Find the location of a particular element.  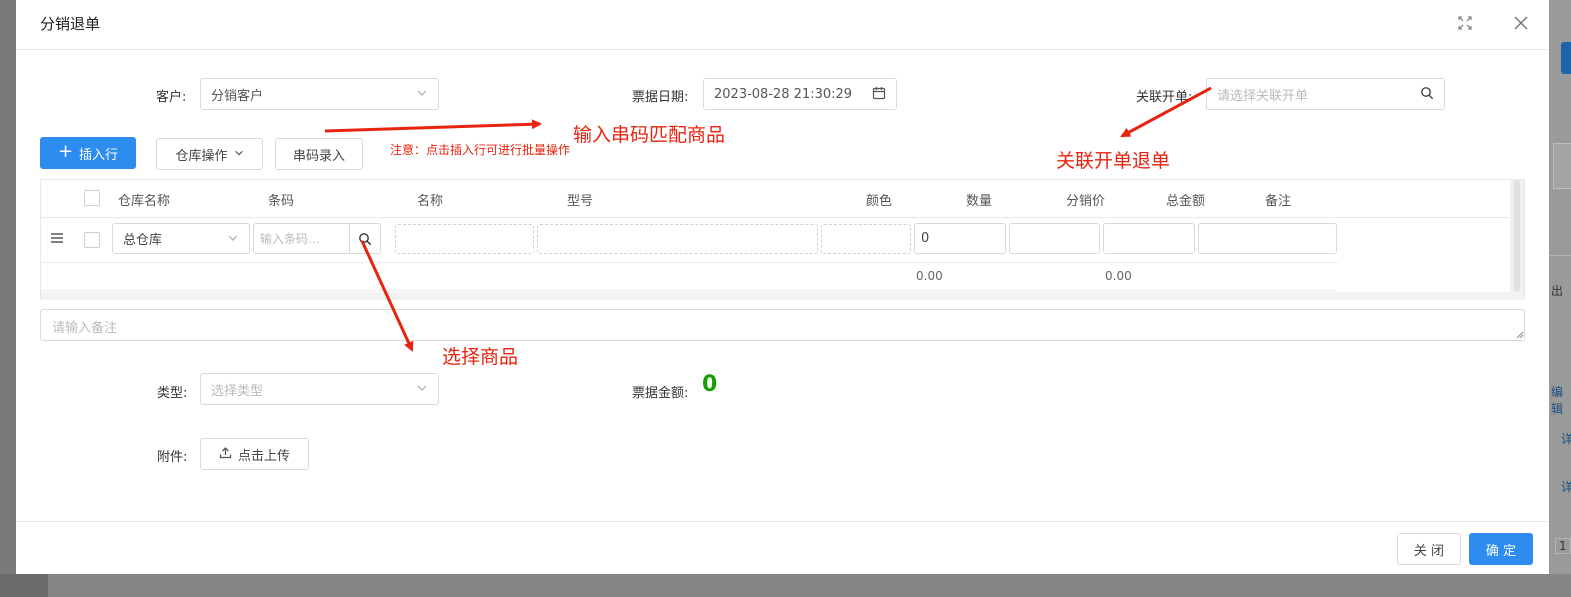

backdrop-text: 出 is located at coordinates (1557, 291).